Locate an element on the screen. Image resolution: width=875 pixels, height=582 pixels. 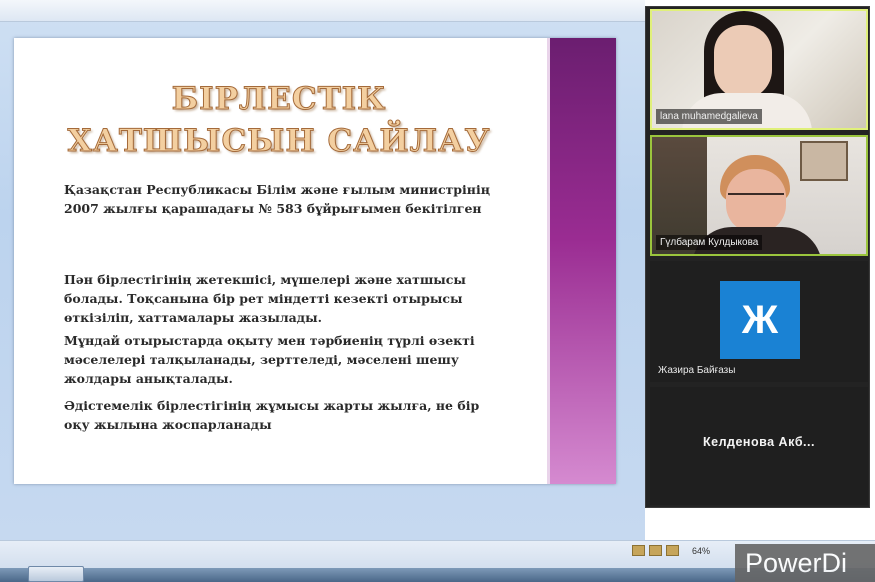
participant-video-background is located at coordinates (824, 161).